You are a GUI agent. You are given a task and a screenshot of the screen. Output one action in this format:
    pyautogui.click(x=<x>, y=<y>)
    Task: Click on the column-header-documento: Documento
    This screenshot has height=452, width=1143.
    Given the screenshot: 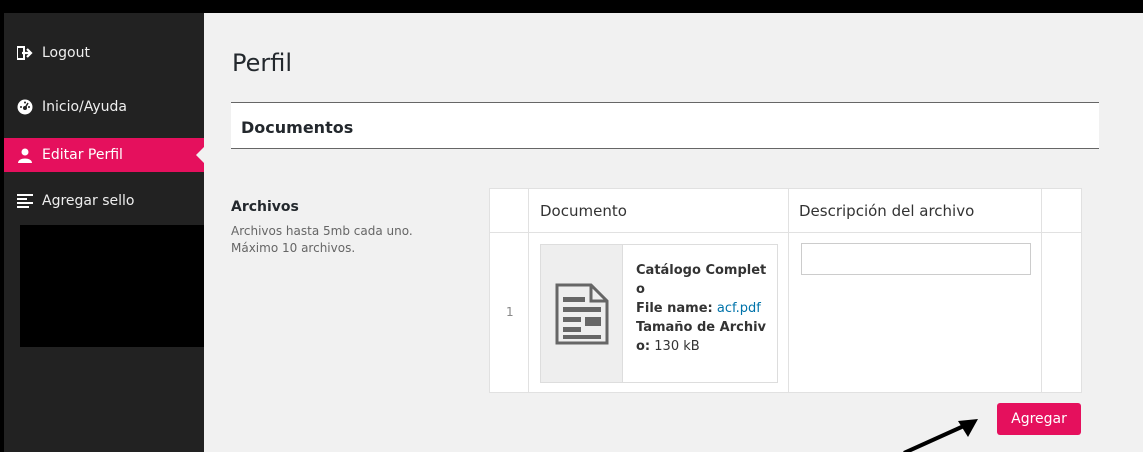 What is the action you would take?
    pyautogui.click(x=583, y=211)
    